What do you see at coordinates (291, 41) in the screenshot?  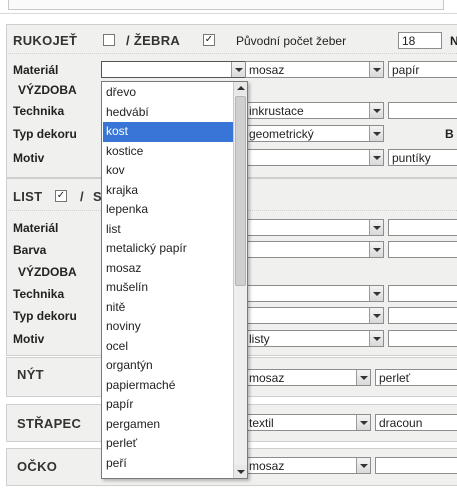 I see `original-count-label: Původní počet žeber` at bounding box center [291, 41].